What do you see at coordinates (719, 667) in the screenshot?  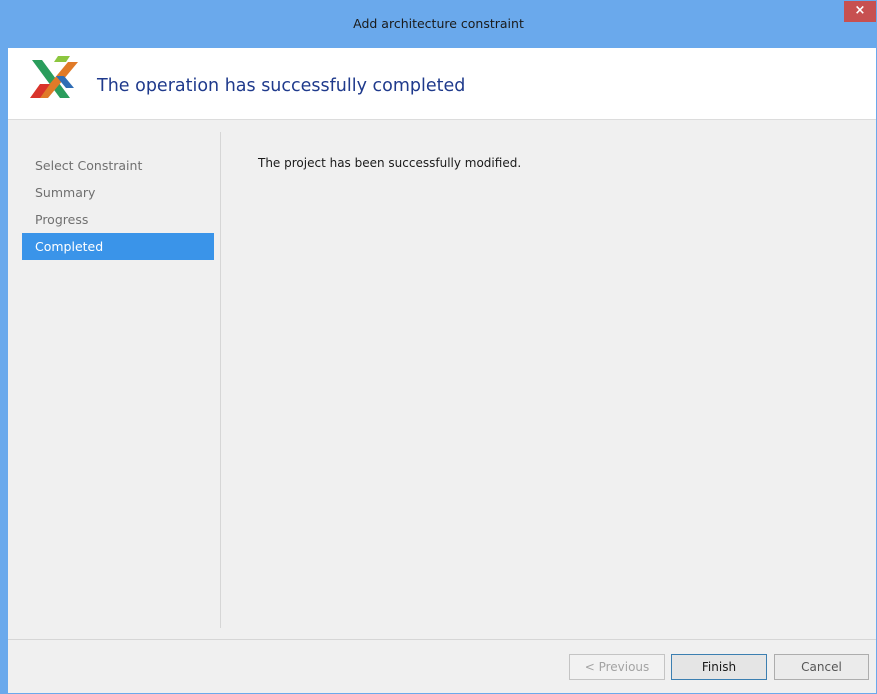 I see `finish-button: Finish` at bounding box center [719, 667].